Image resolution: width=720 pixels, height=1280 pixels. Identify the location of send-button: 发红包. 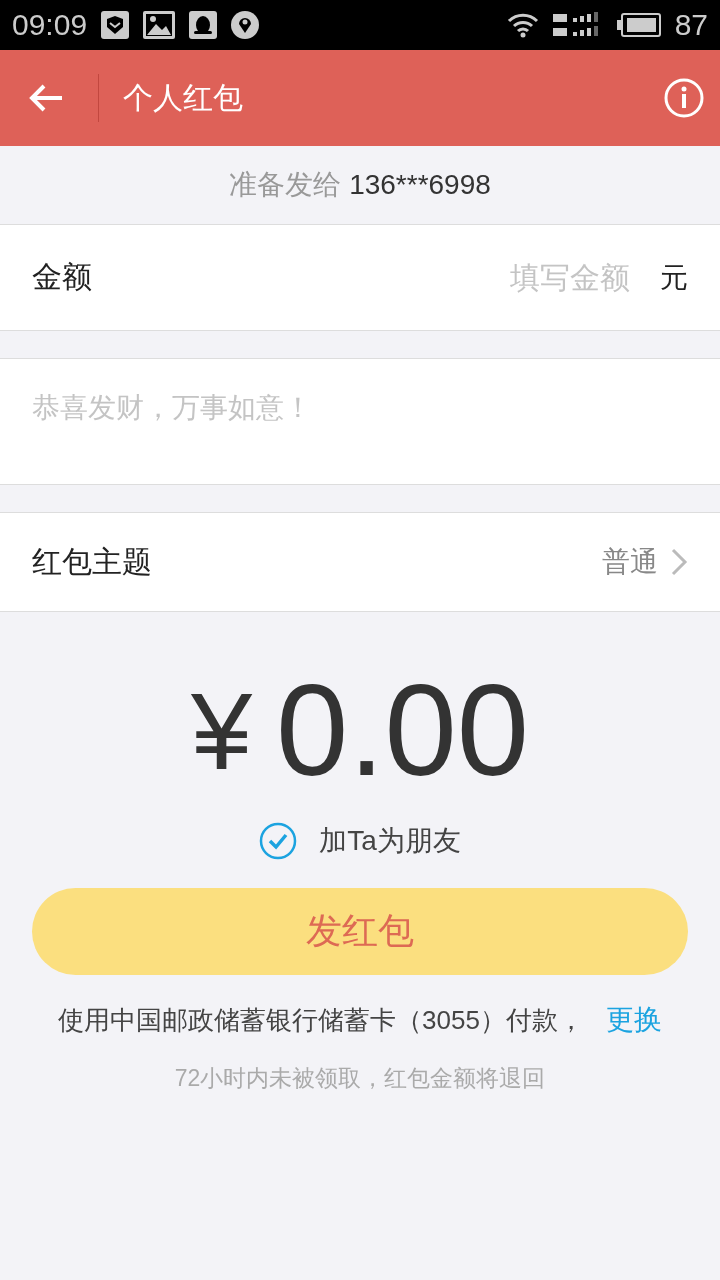
(360, 931).